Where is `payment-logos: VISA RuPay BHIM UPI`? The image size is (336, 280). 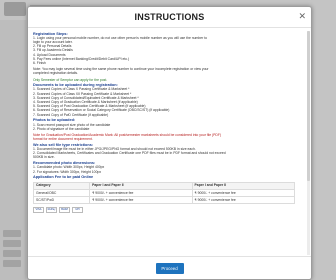 payment-logos: VISA RuPay BHIM UPI is located at coordinates (168, 210).